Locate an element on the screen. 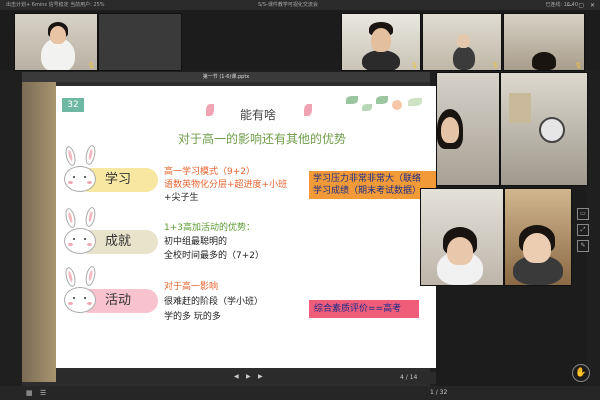 The image size is (600, 400). pen-icon: ✎ is located at coordinates (583, 246).